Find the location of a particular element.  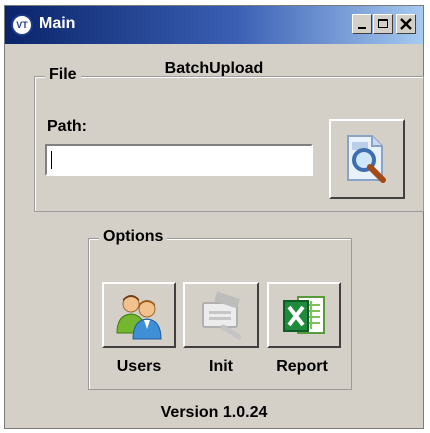

close-icon is located at coordinates (406, 24).